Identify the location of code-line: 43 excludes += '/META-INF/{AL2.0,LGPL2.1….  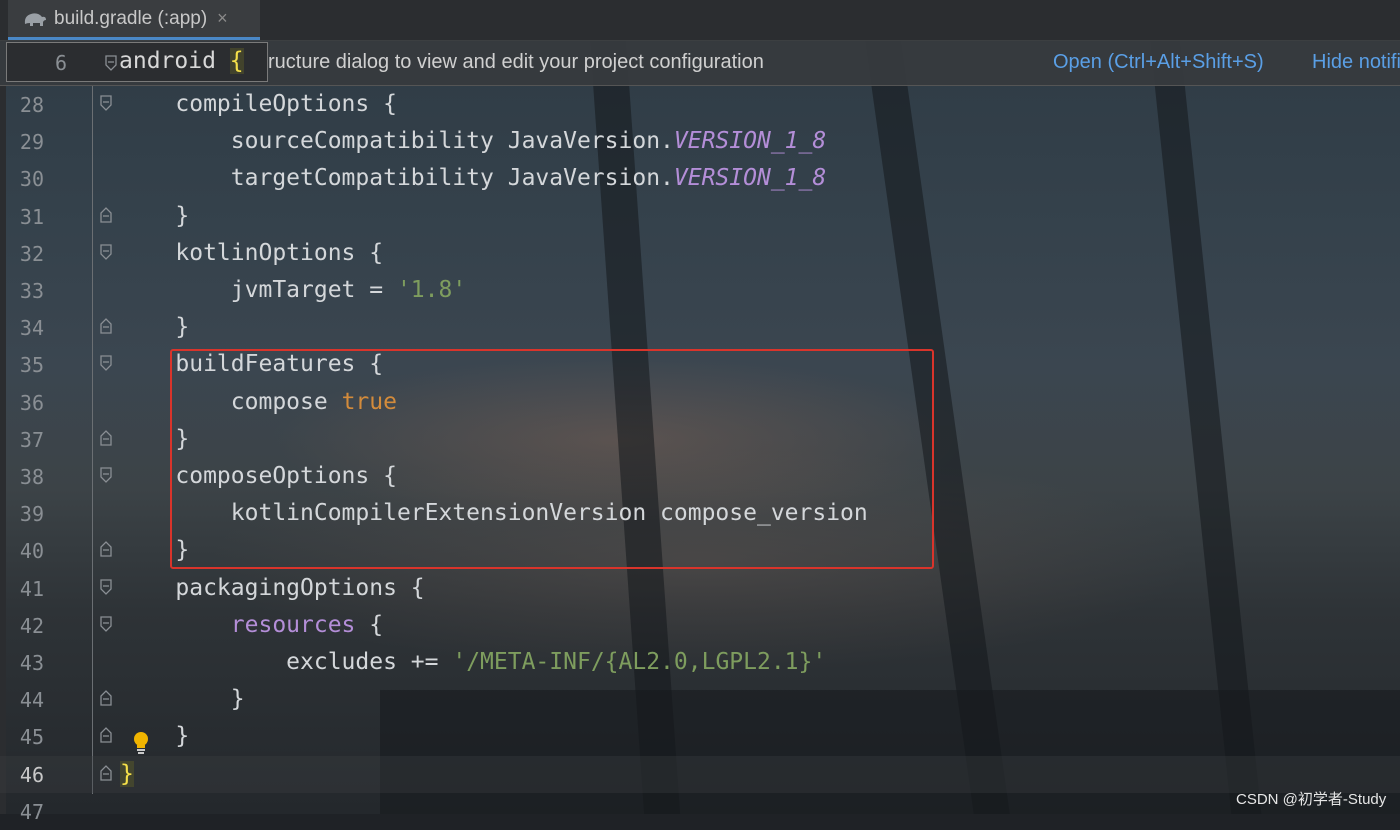
(700, 662).